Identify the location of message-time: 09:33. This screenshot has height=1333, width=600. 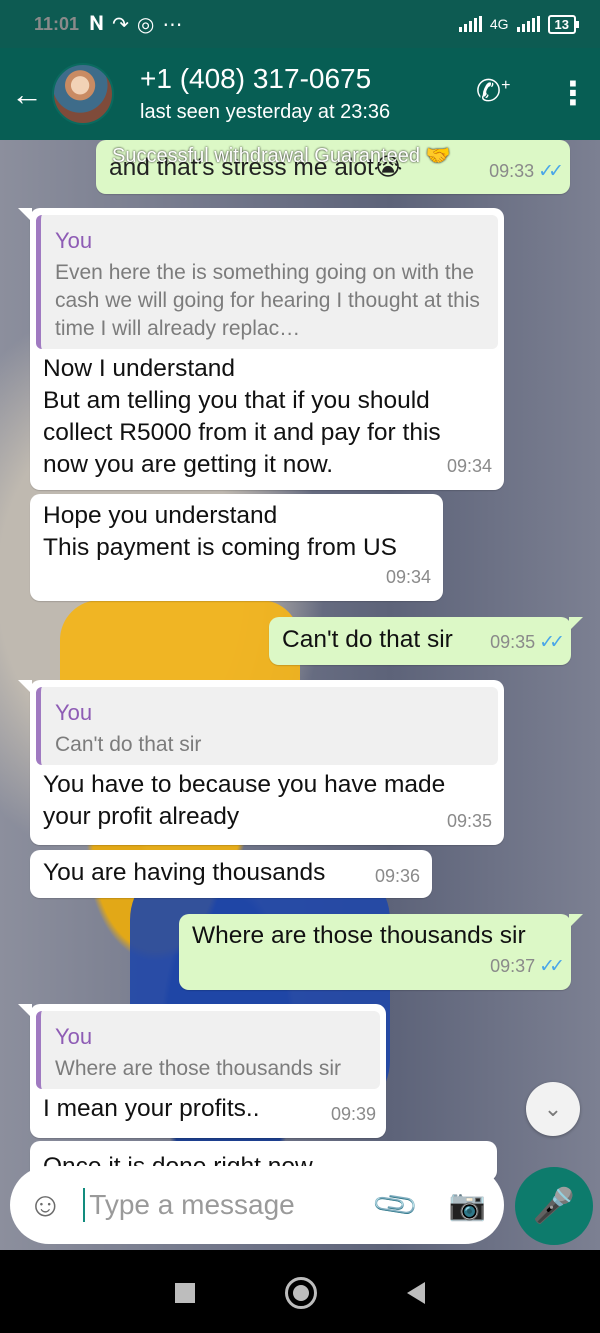
(512, 171).